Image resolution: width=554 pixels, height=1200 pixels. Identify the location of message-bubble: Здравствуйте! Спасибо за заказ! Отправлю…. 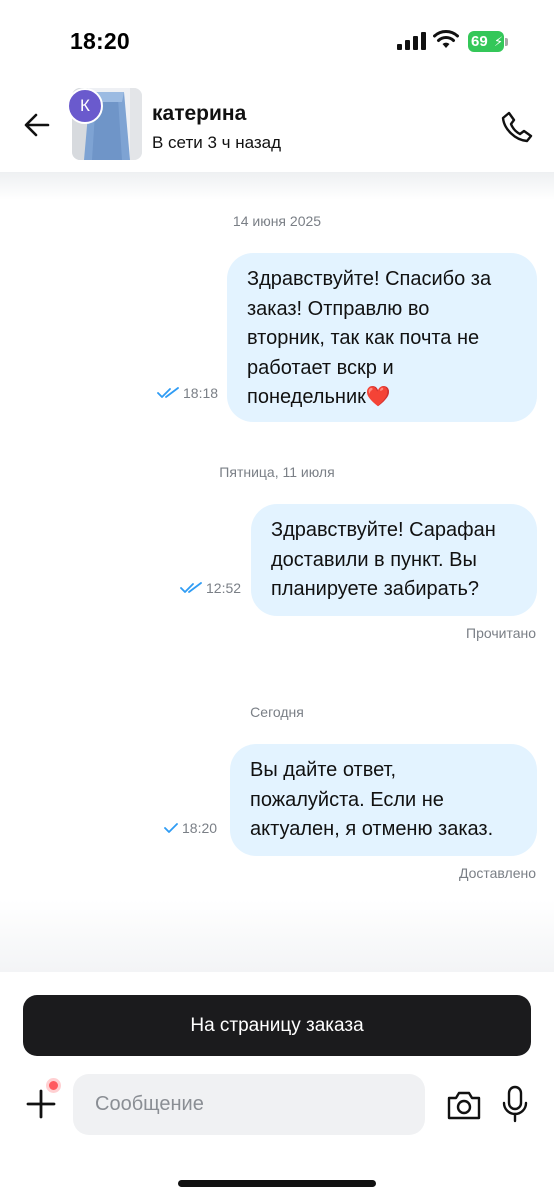
(382, 337).